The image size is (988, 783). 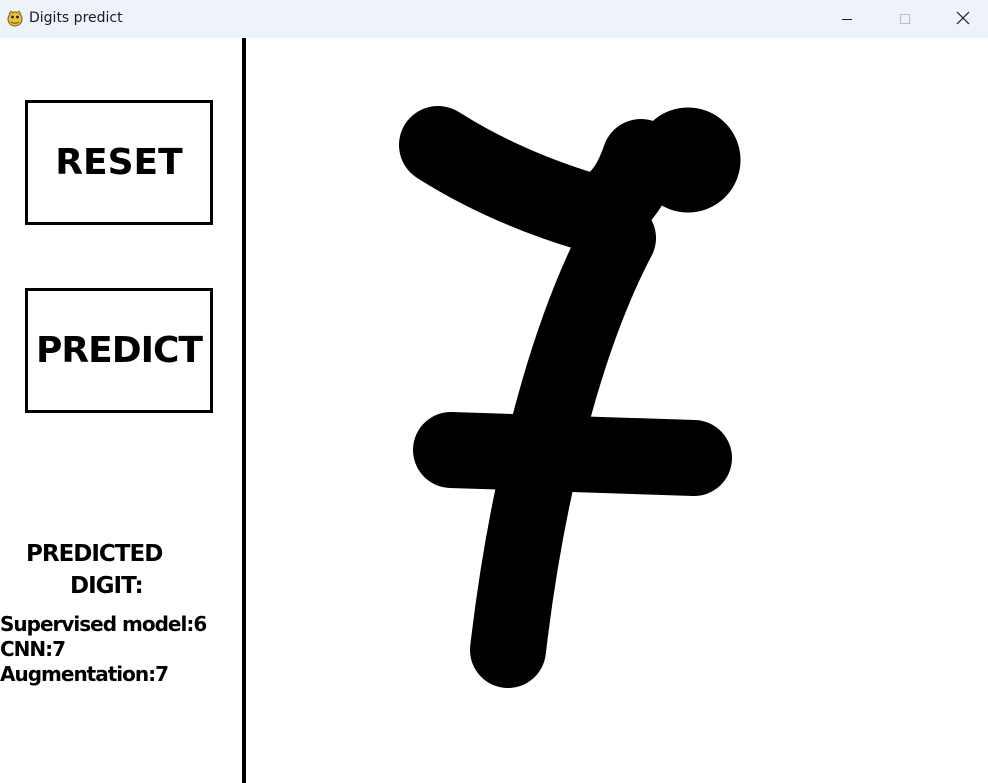 I want to click on reset-button: RESET, so click(x=119, y=162).